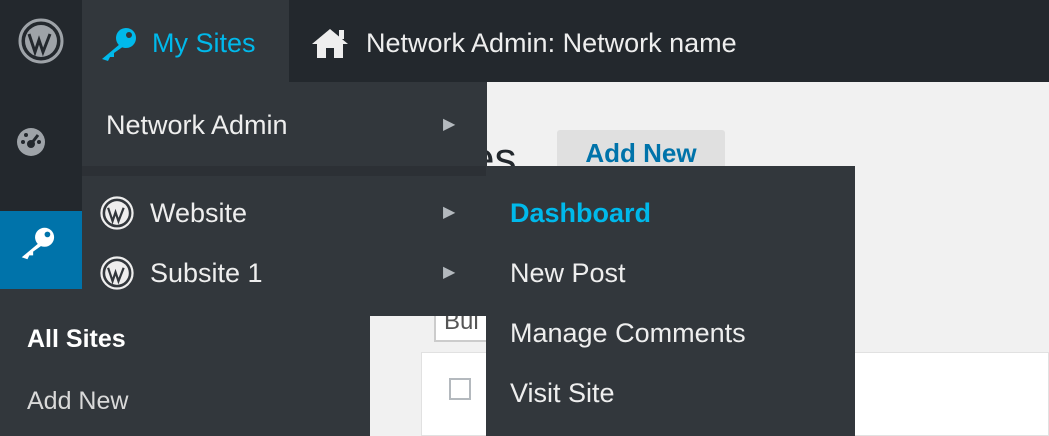 Image resolution: width=1049 pixels, height=436 pixels. What do you see at coordinates (204, 43) in the screenshot?
I see `my-sites-label: My Sites` at bounding box center [204, 43].